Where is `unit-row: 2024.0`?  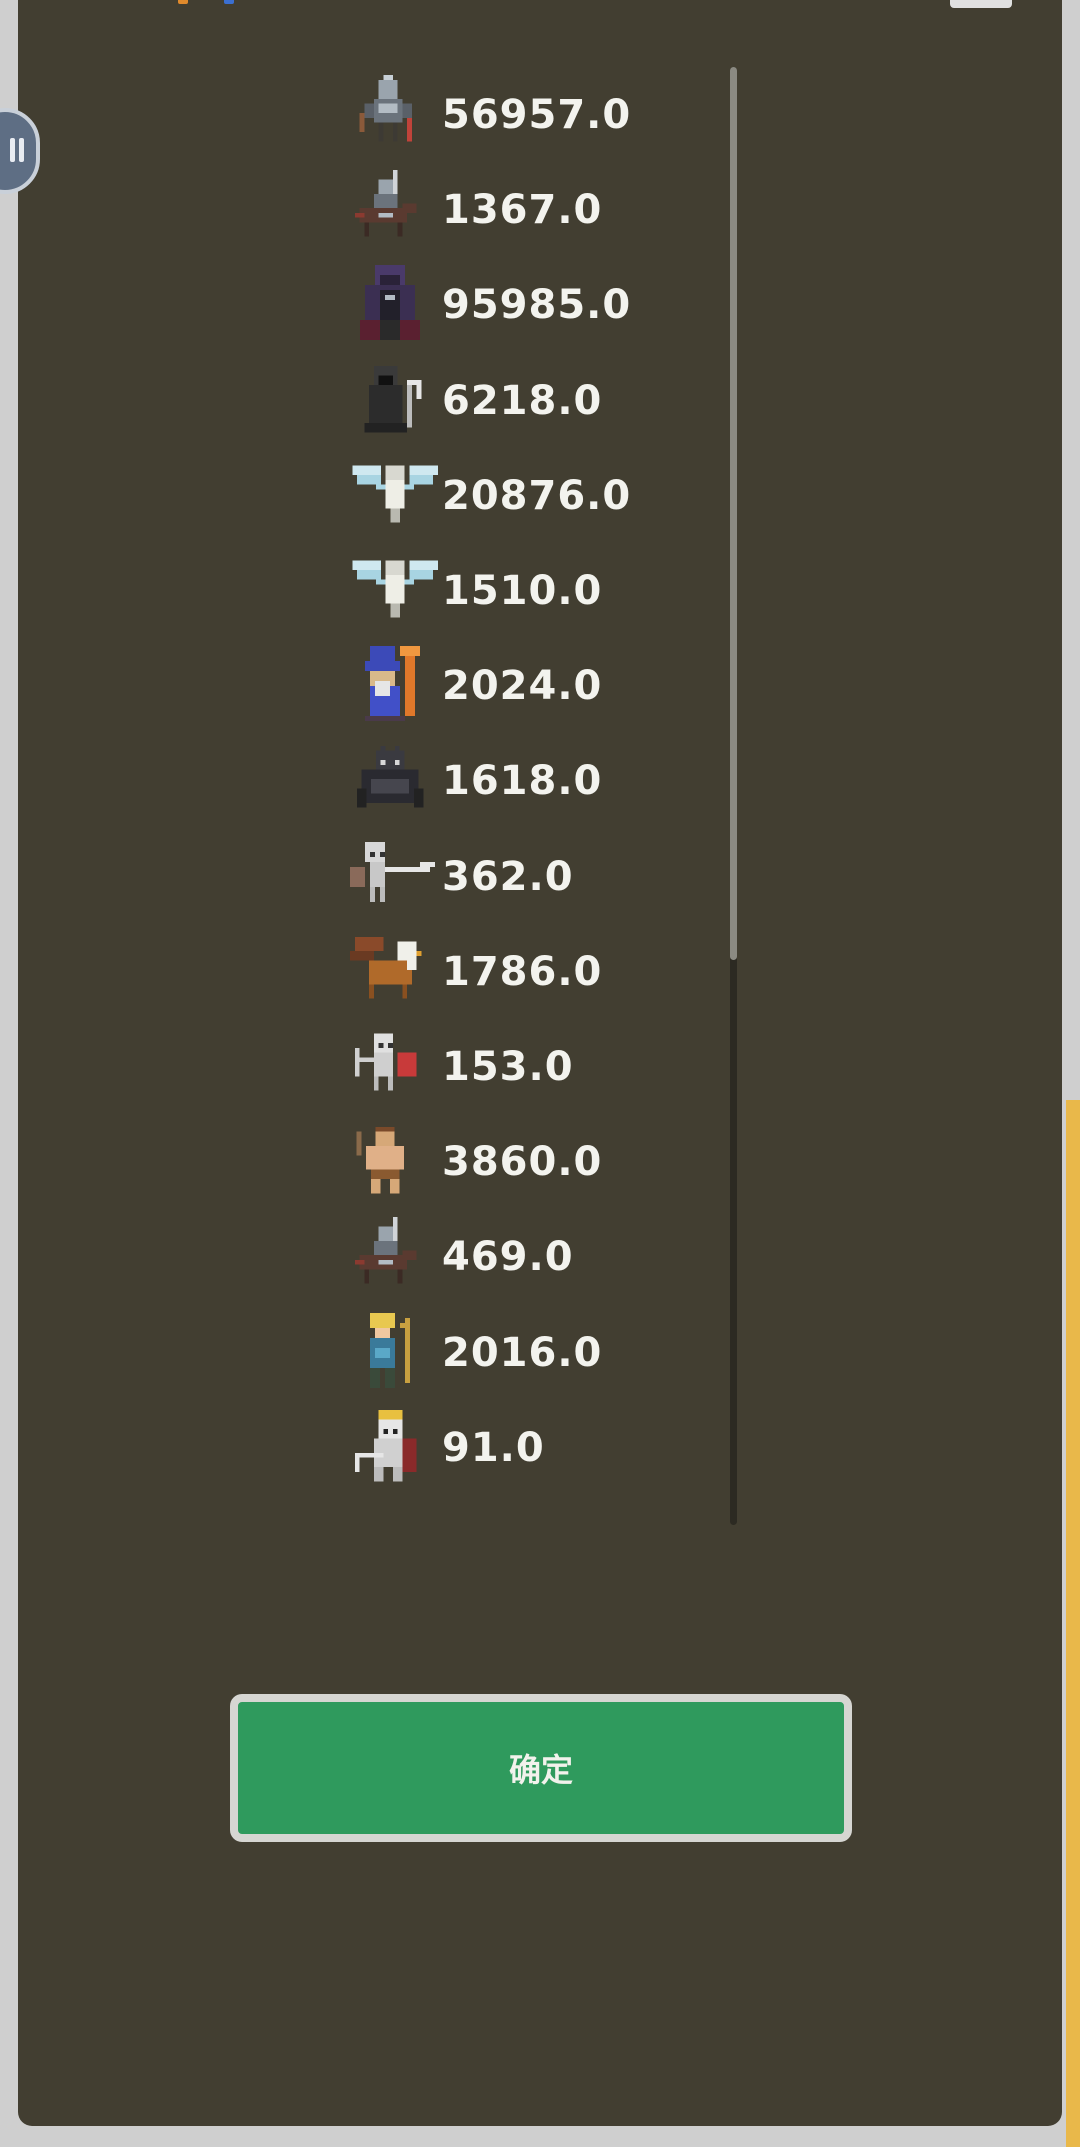
unit-row: 2024.0 is located at coordinates (512, 685).